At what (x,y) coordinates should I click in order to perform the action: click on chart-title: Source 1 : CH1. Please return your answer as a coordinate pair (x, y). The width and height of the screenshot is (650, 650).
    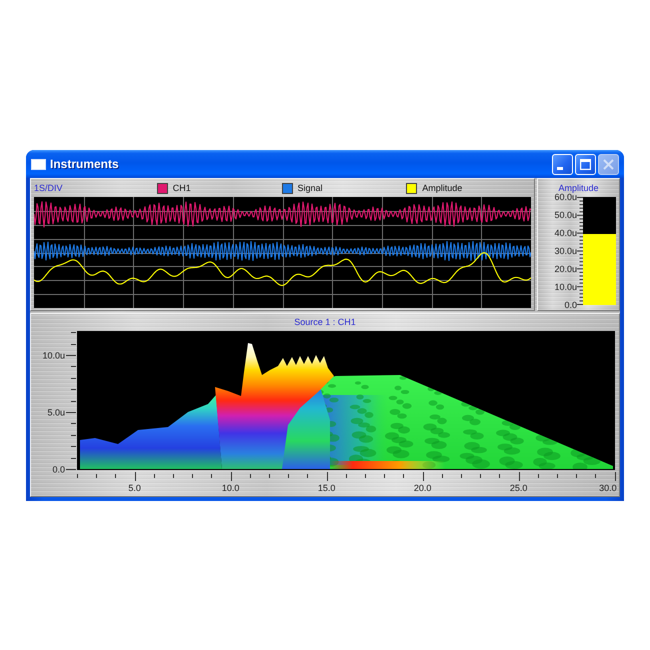
    Looking at the image, I should click on (325, 321).